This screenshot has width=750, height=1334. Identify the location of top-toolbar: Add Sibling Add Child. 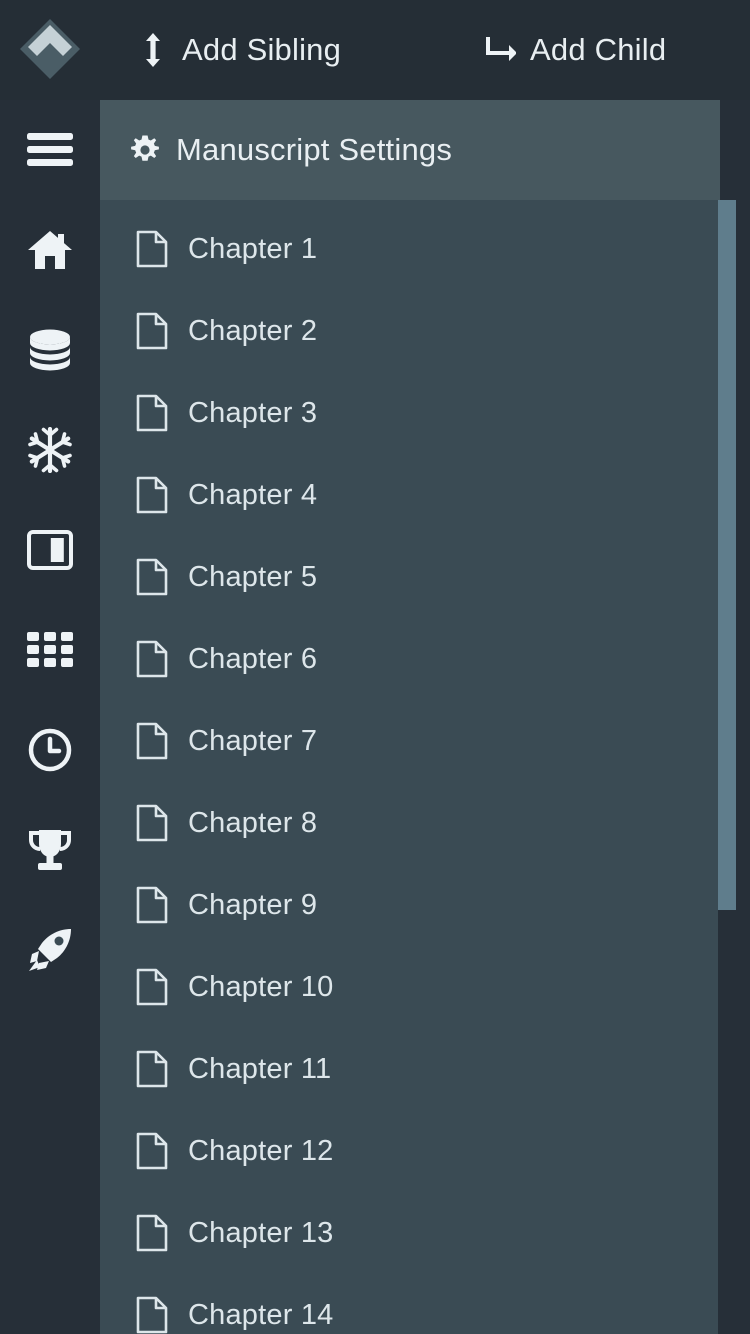
(375, 50).